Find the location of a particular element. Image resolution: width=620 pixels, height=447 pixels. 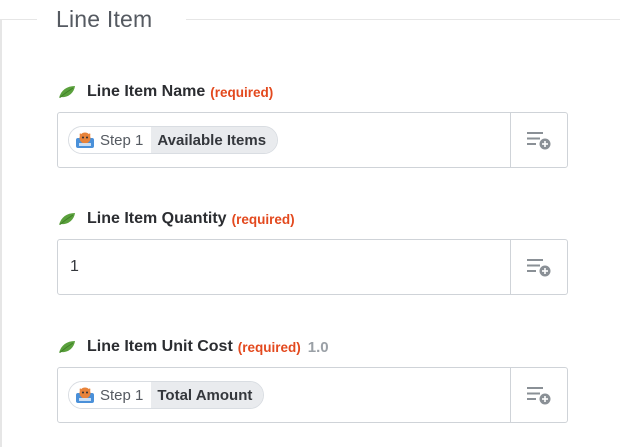

field-label-text: Line Item Quantity is located at coordinates (157, 218).